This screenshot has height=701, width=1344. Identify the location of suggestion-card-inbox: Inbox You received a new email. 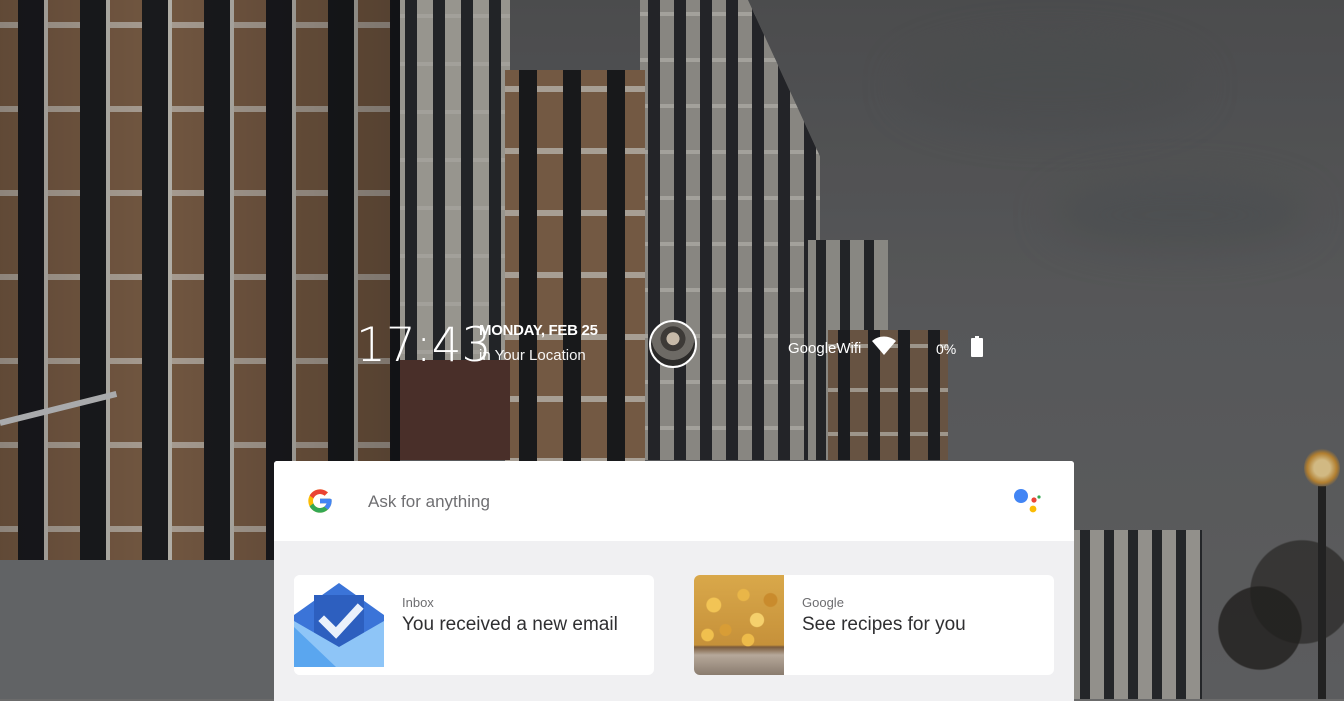
(474, 625).